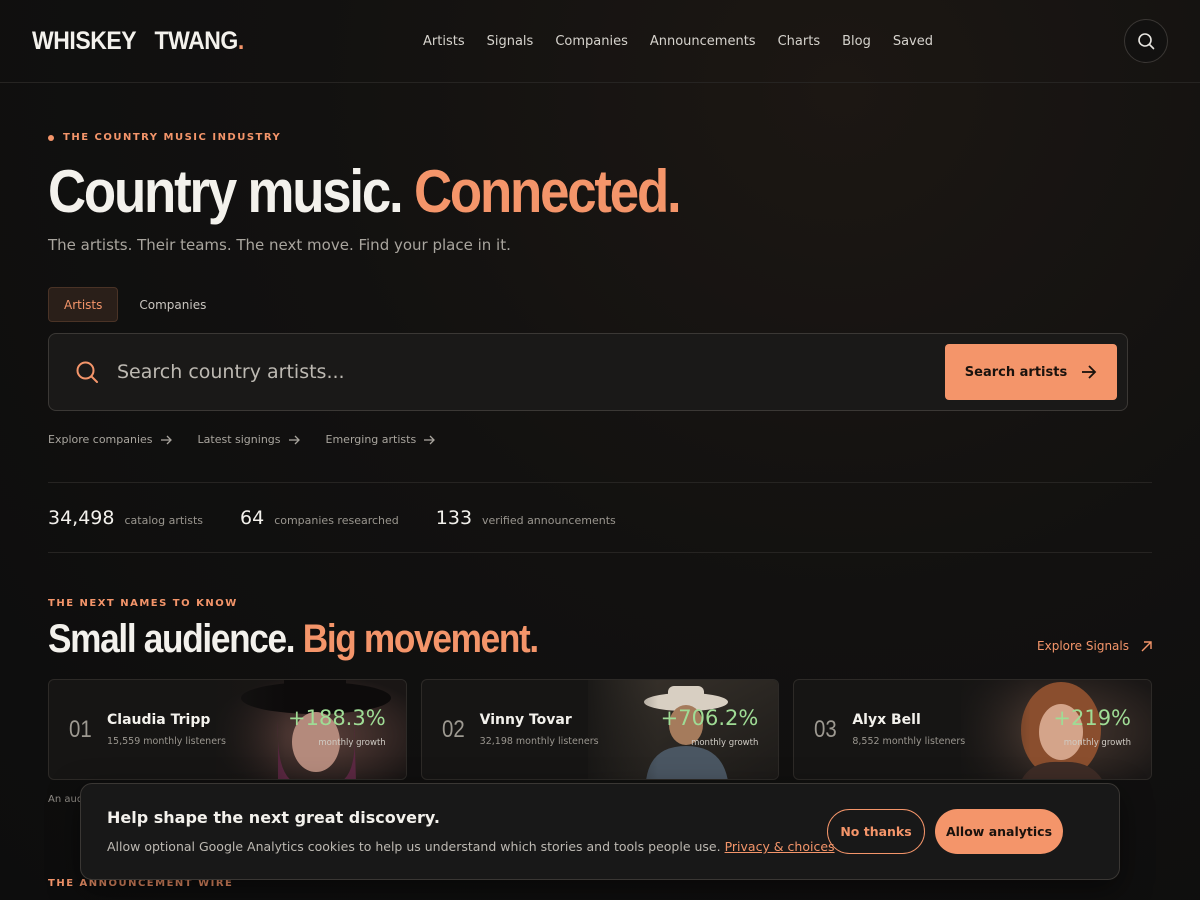 This screenshot has width=1200, height=900. I want to click on artist-rank: 03, so click(826, 729).